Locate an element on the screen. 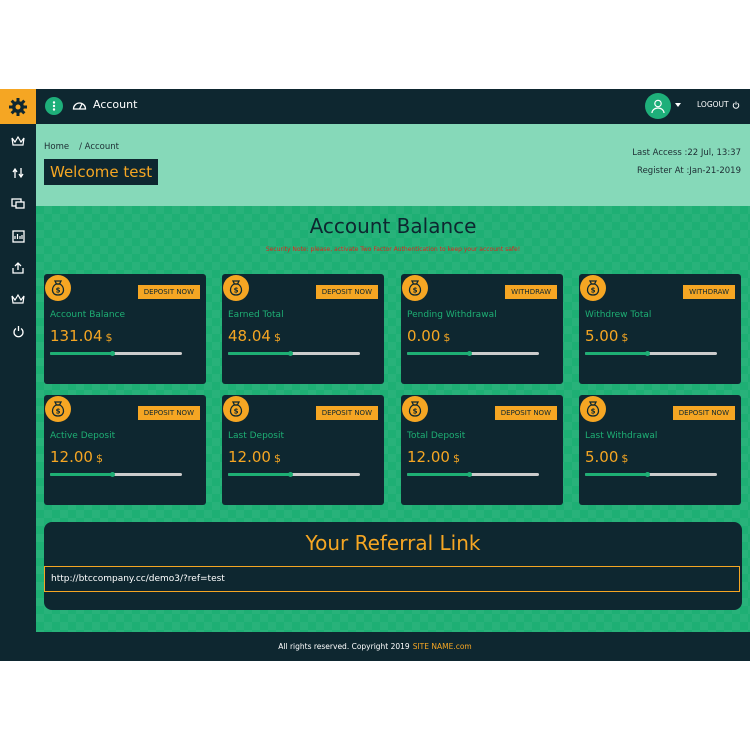 This screenshot has width=750, height=750. balance-card: $ DEPOSIT NOW Total Deposit 12.00 $ is located at coordinates (482, 450).